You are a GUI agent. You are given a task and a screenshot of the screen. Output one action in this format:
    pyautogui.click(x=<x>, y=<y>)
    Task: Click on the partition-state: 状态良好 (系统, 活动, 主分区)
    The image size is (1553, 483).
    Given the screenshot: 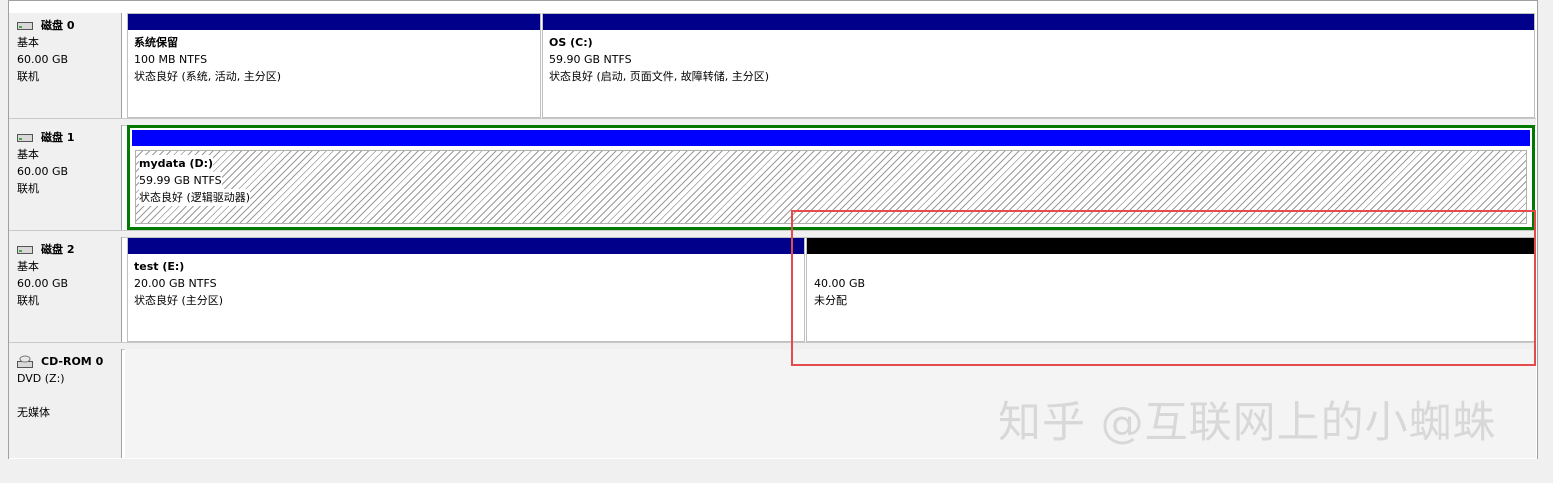 What is the action you would take?
    pyautogui.click(x=208, y=76)
    